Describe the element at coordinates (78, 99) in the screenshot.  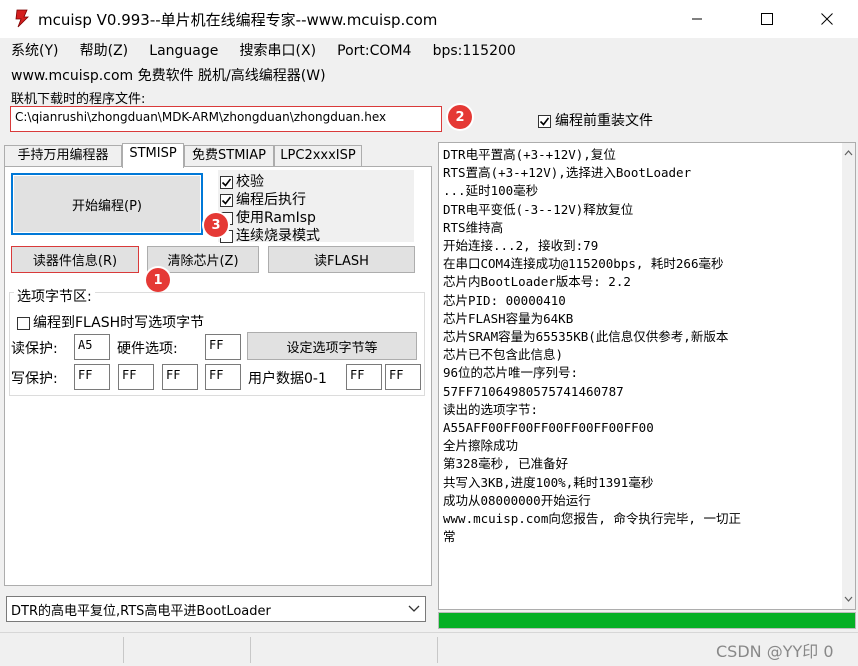
I see `file-label: 联机下载时的程序文件:` at that location.